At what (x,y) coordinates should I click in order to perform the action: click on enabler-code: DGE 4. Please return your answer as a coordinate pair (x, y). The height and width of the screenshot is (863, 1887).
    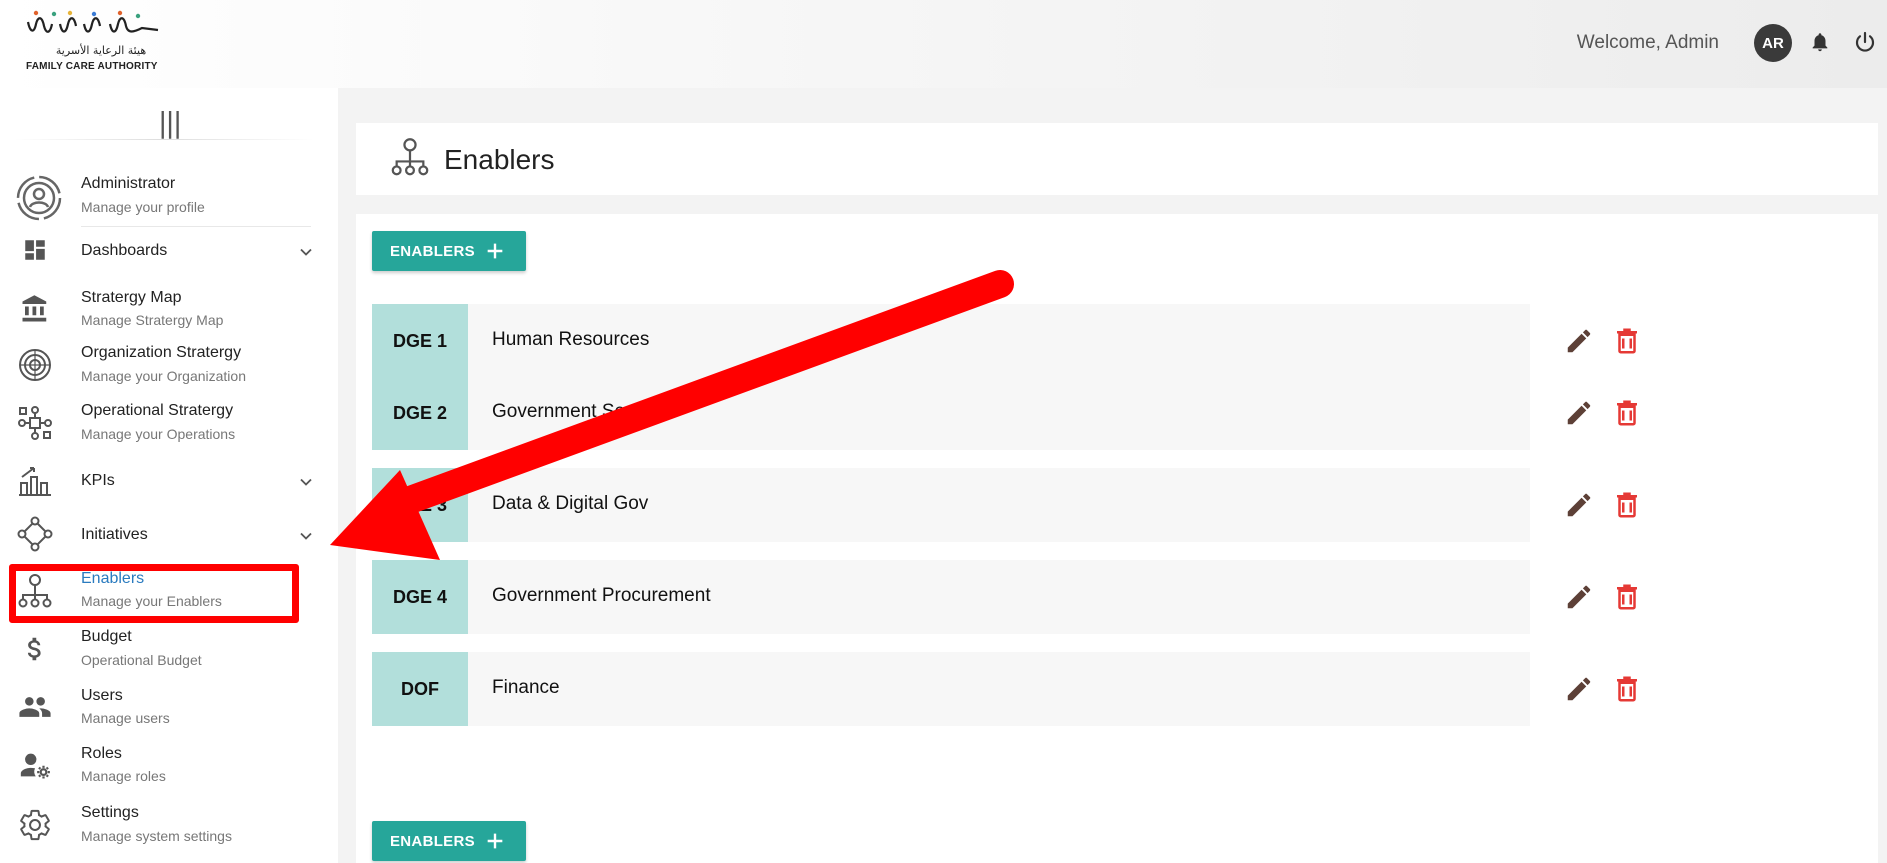
    Looking at the image, I should click on (420, 597).